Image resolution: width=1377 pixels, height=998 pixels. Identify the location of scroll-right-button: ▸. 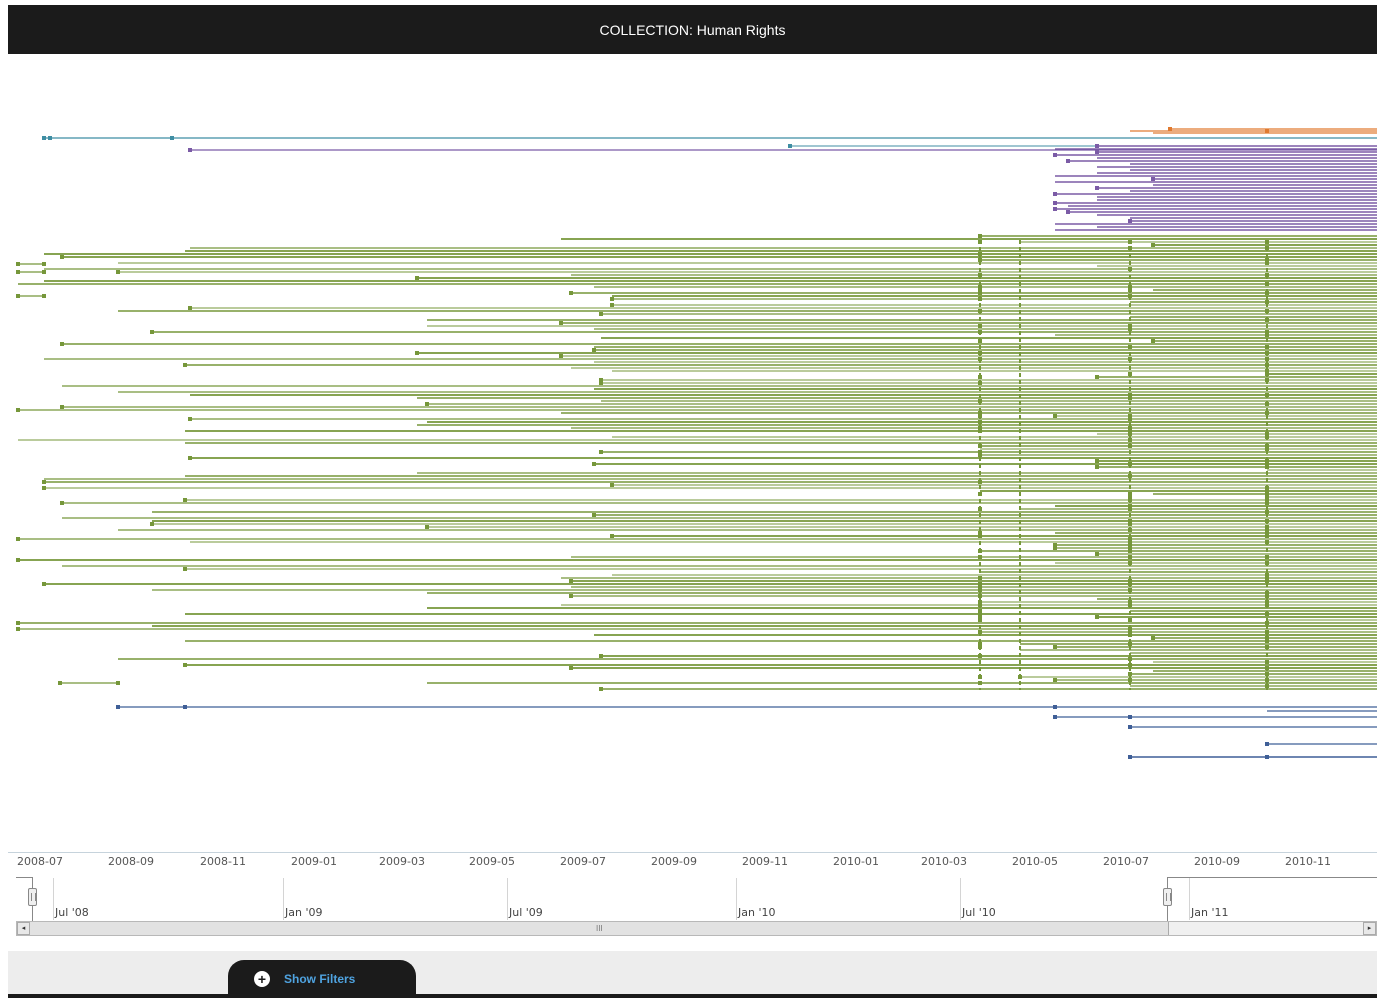
(1369, 928).